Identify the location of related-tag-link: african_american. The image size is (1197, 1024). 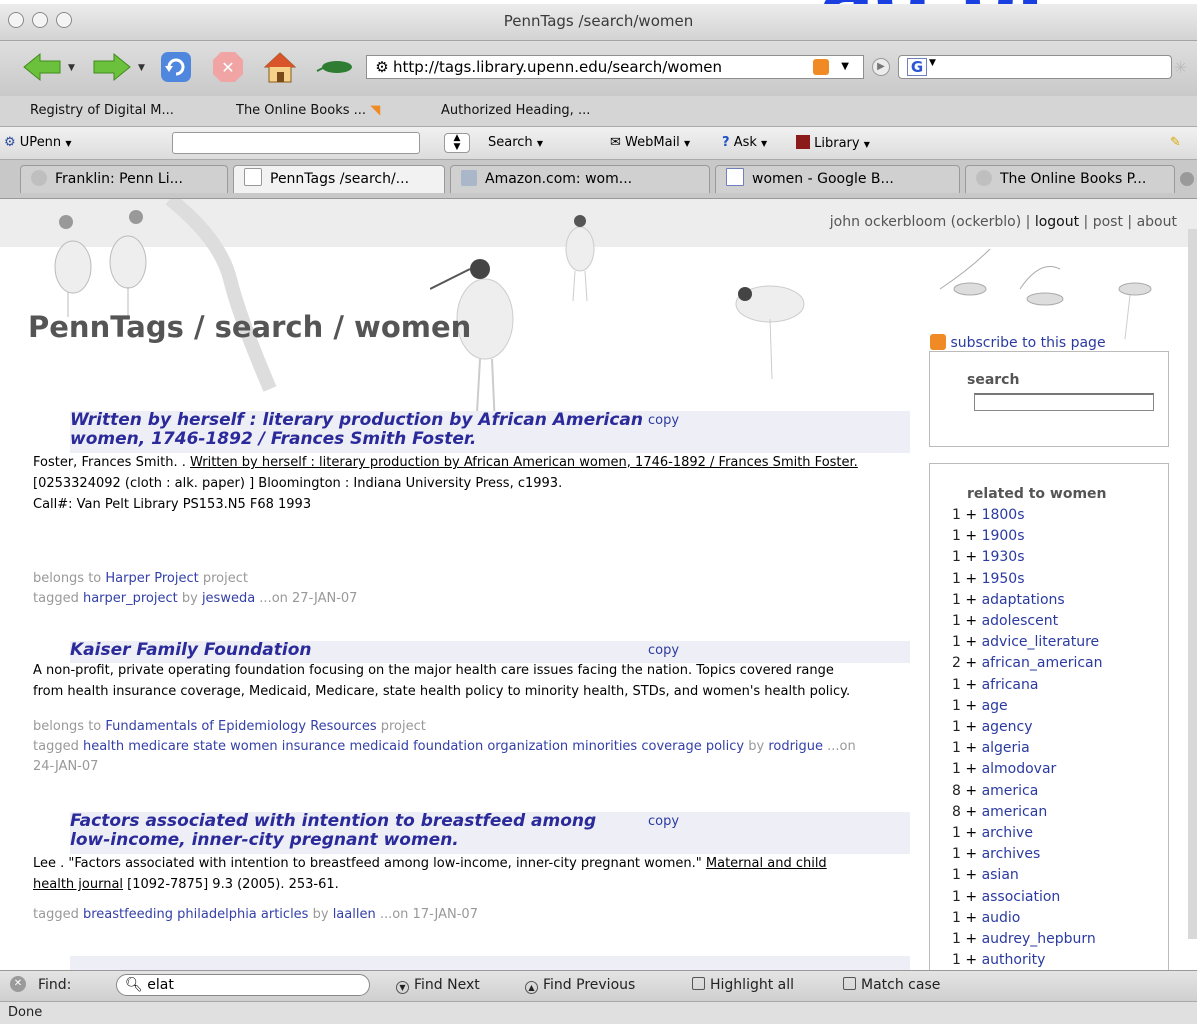
(1042, 663).